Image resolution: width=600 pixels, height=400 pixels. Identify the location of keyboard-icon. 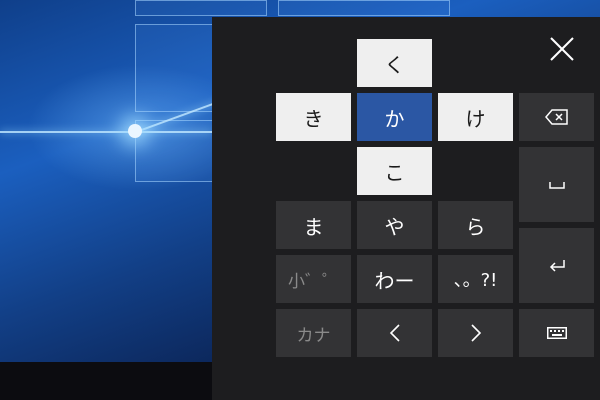
(556, 333).